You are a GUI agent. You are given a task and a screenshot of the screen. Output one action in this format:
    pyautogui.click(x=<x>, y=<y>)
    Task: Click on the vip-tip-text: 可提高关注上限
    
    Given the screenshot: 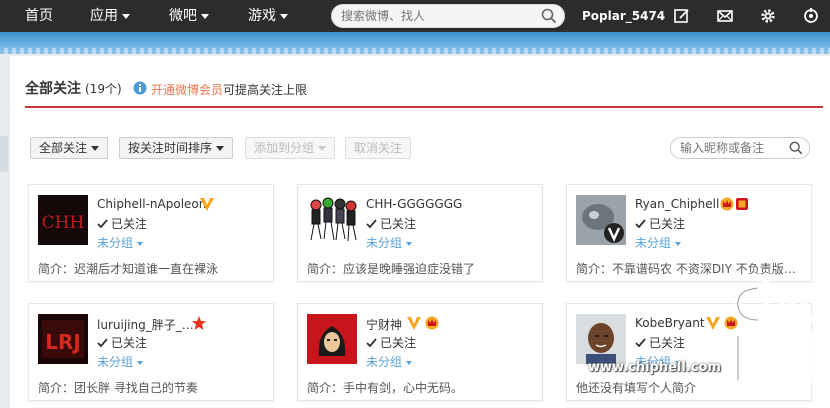 What is the action you would take?
    pyautogui.click(x=265, y=90)
    